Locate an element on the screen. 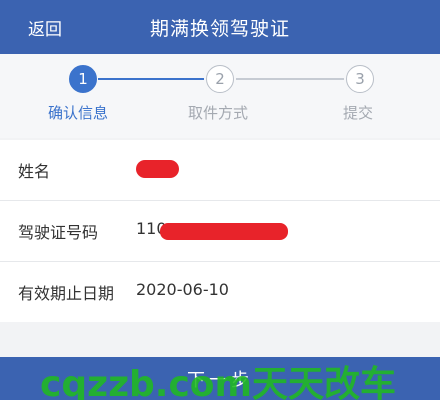  name-label: 姓名 is located at coordinates (34, 171).